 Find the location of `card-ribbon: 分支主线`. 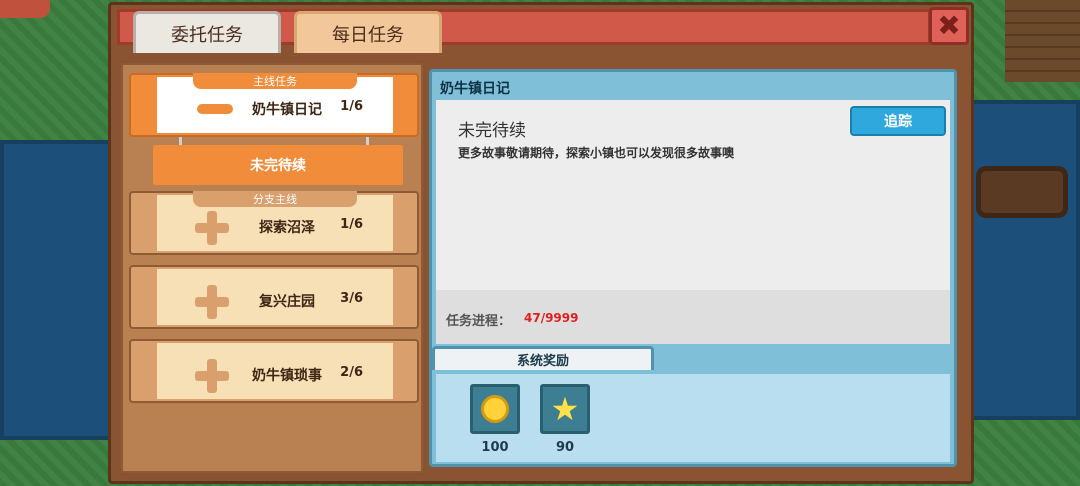

card-ribbon: 分支主线 is located at coordinates (275, 199).